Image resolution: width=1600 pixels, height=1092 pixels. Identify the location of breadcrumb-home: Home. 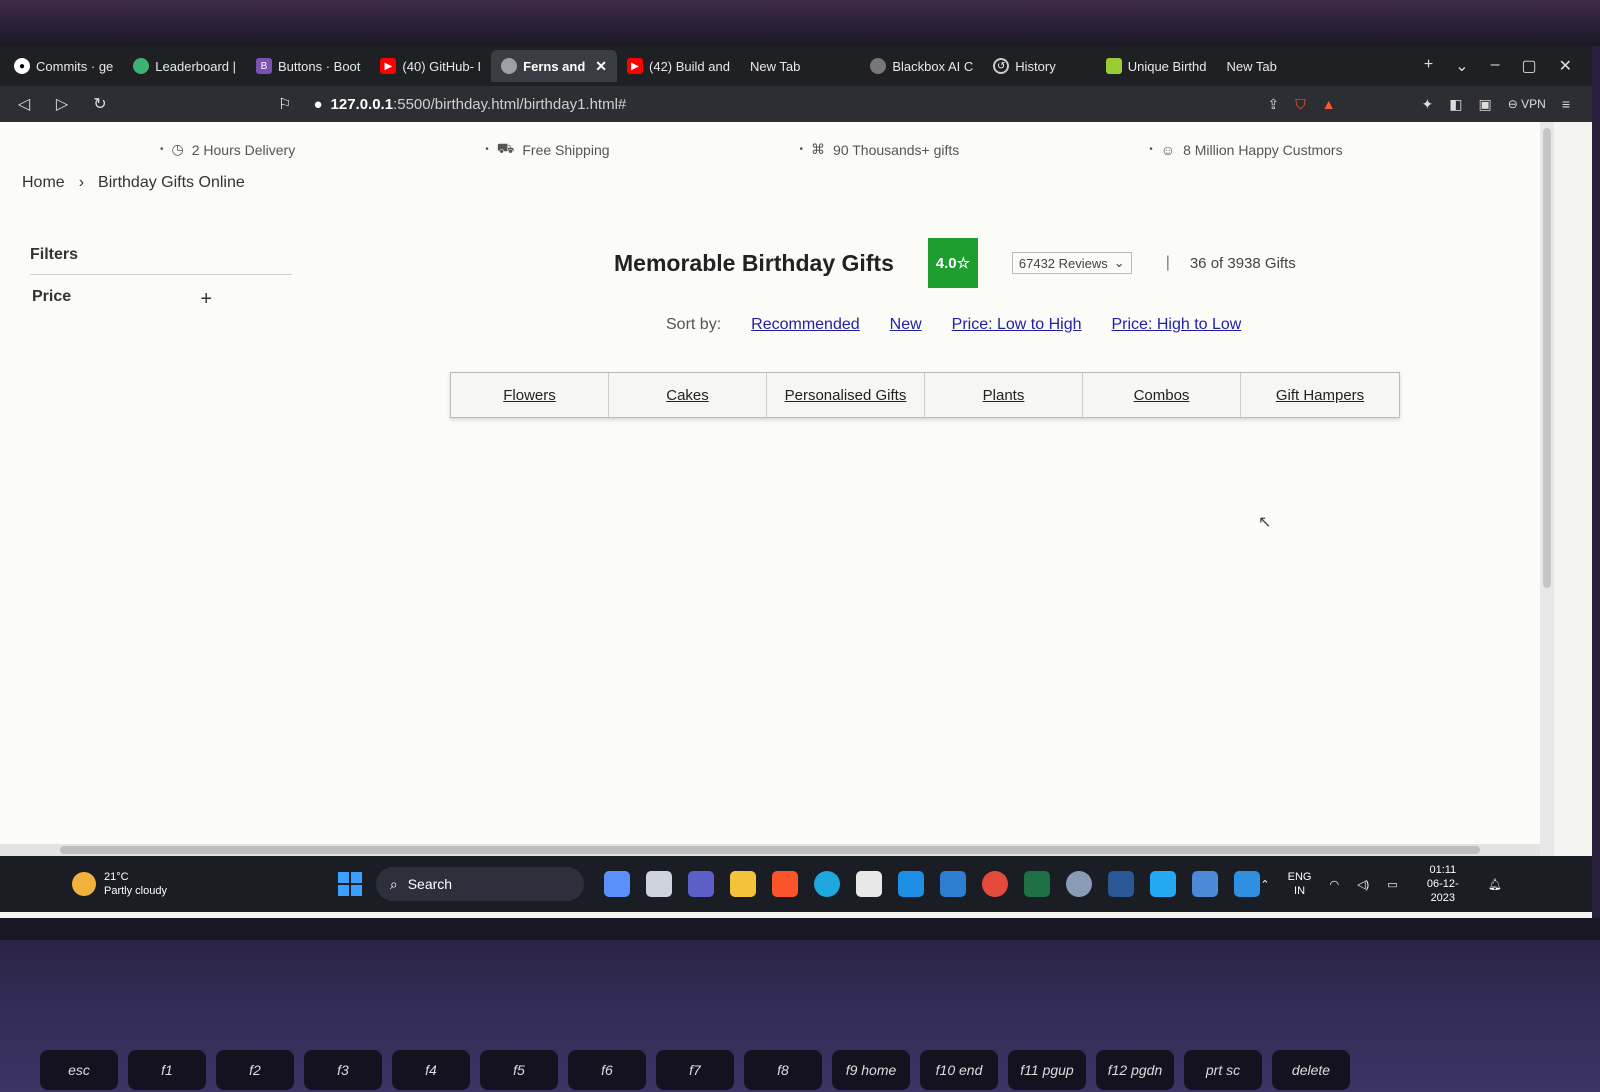
(43, 183).